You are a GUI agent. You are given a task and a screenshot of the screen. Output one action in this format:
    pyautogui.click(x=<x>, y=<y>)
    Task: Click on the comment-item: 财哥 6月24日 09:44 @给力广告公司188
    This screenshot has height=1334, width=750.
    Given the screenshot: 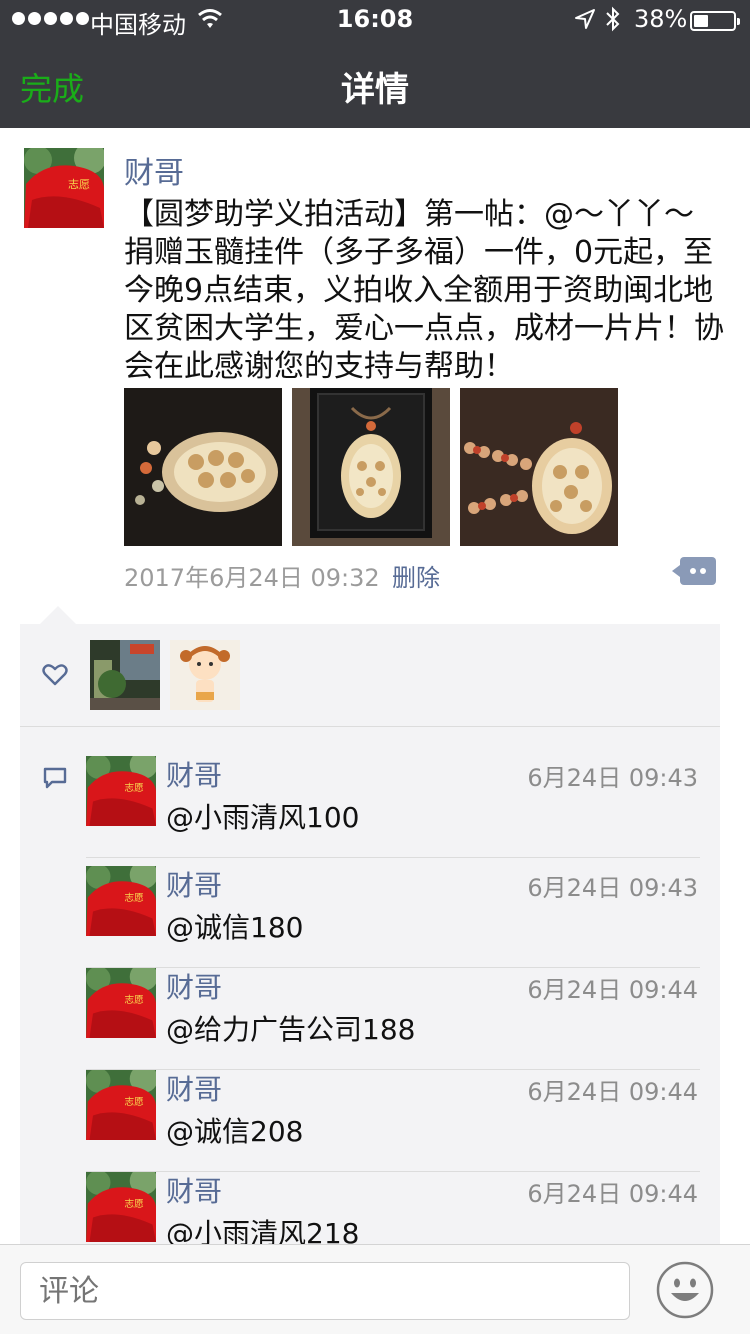 What is the action you would take?
    pyautogui.click(x=393, y=1019)
    